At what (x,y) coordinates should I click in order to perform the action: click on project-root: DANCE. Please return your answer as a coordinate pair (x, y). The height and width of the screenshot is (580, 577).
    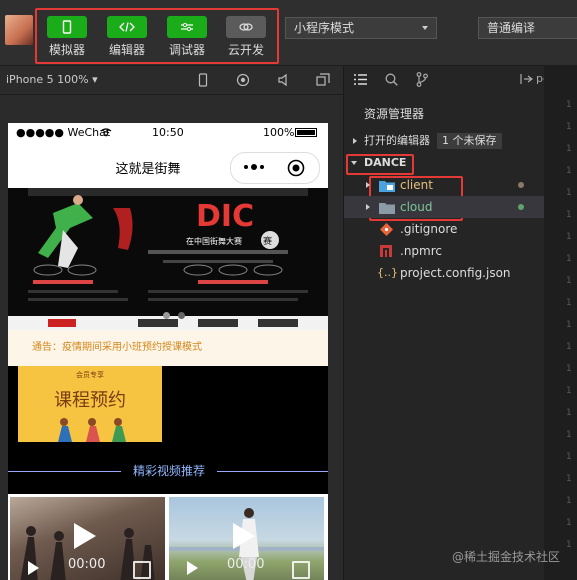
    Looking at the image, I should click on (444, 163).